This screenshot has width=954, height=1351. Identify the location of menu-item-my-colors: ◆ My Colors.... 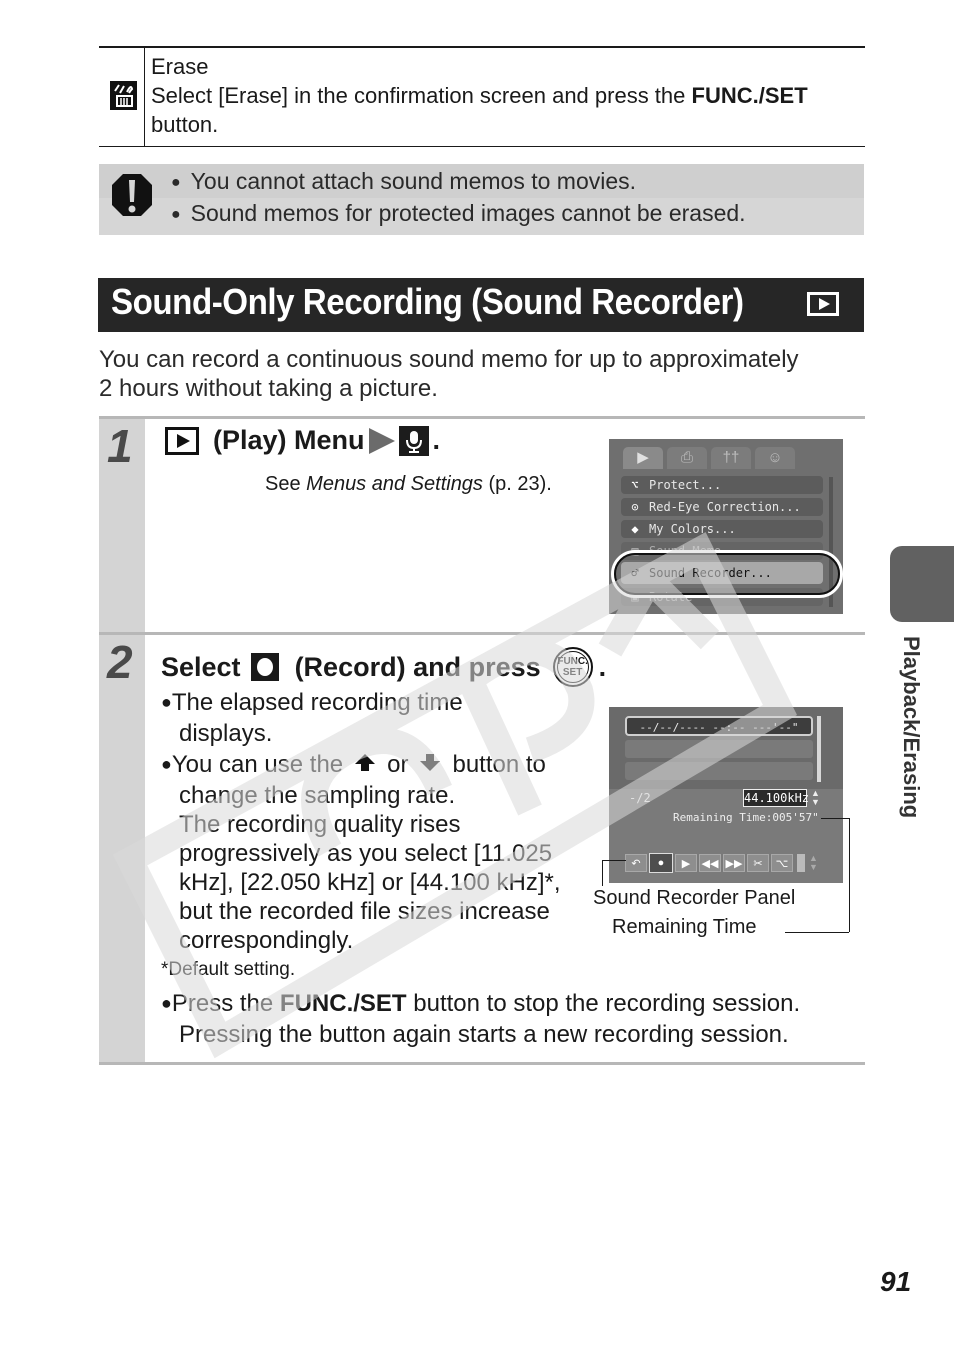
(722, 529).